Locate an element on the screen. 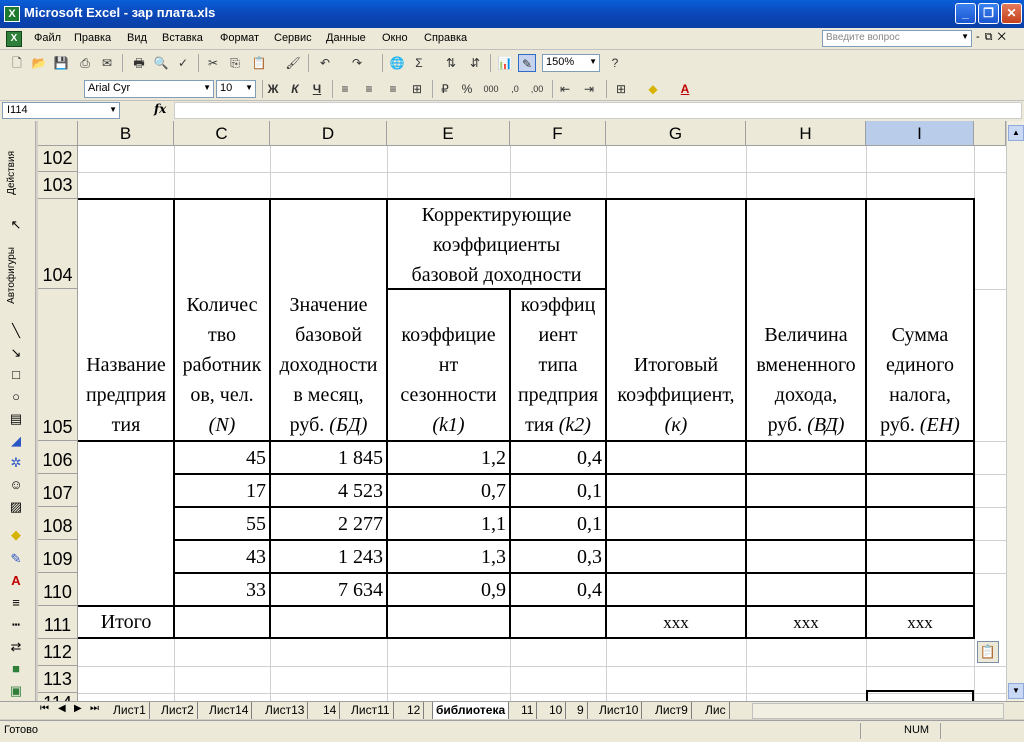 This screenshot has width=1024, height=742. sheet-tab: 9 is located at coordinates (581, 710).